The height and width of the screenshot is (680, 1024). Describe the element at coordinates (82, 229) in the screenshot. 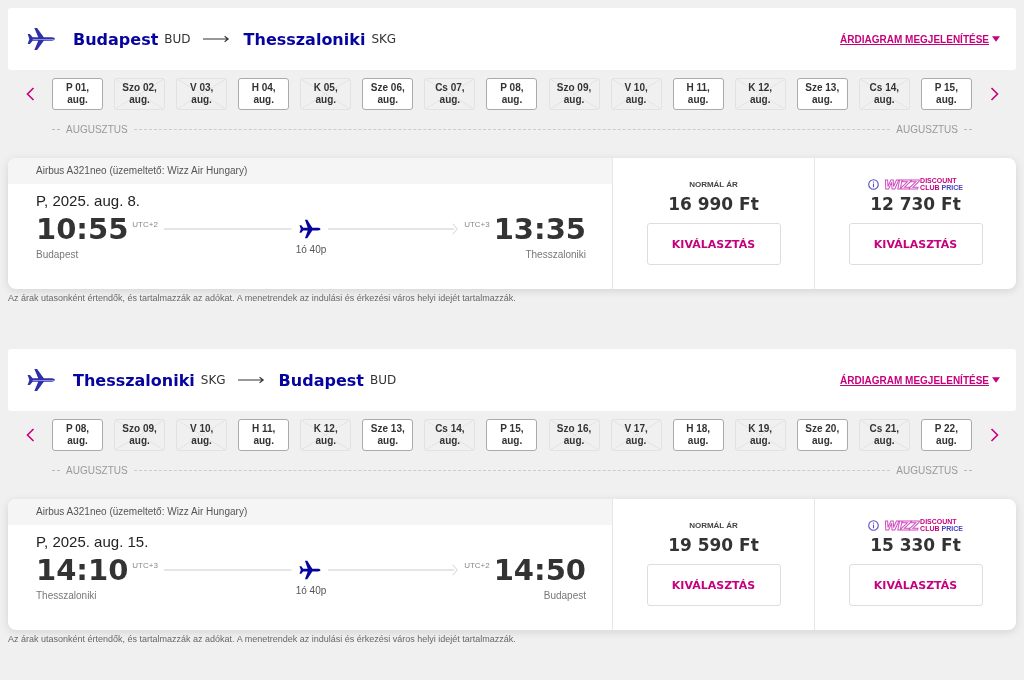

I see `departure-time: 10:55` at that location.